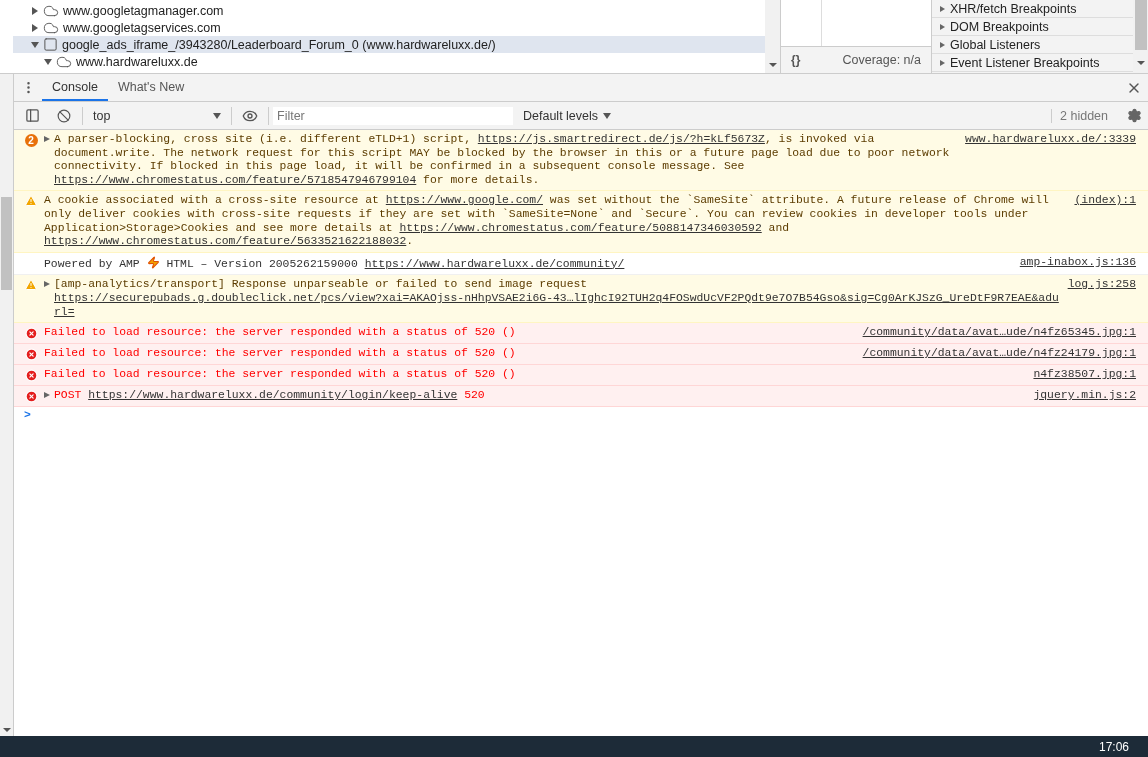  I want to click on message-count: 2, so click(31, 140).